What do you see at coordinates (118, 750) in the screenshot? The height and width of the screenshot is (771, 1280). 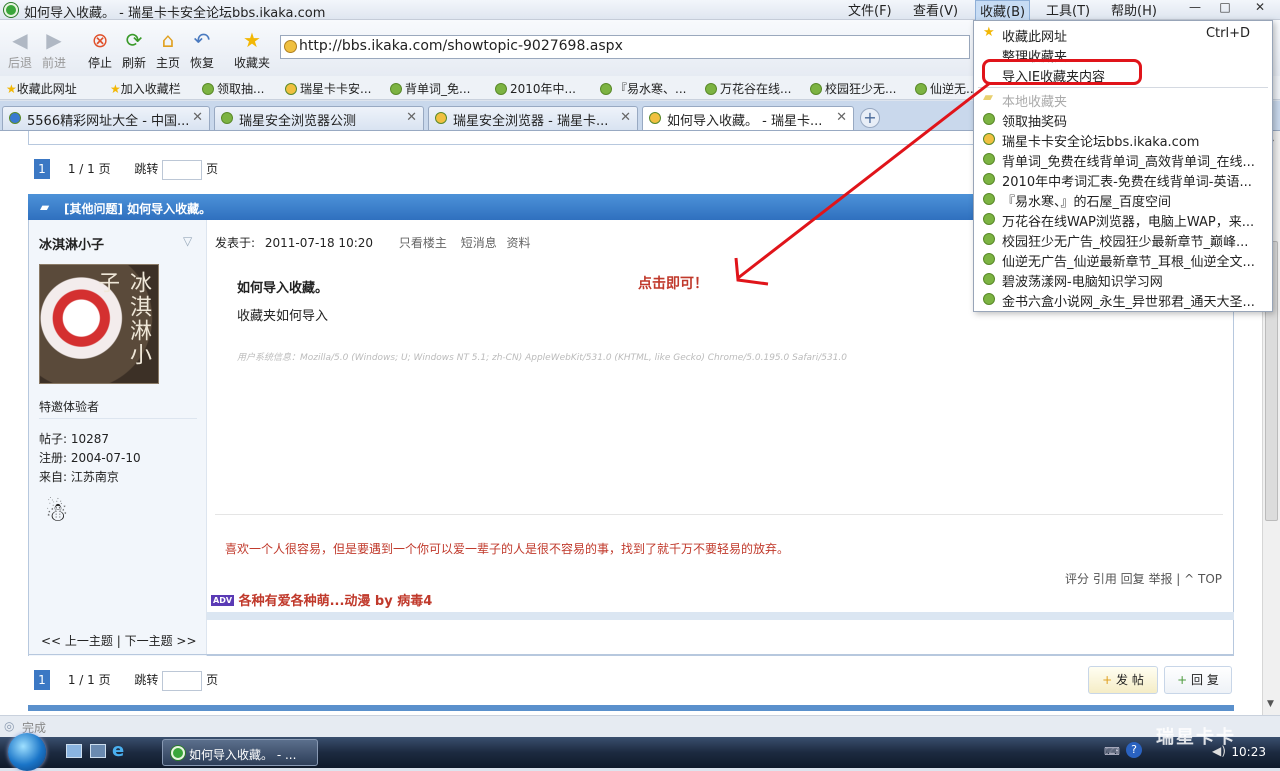 I see `ie-icon: e` at bounding box center [118, 750].